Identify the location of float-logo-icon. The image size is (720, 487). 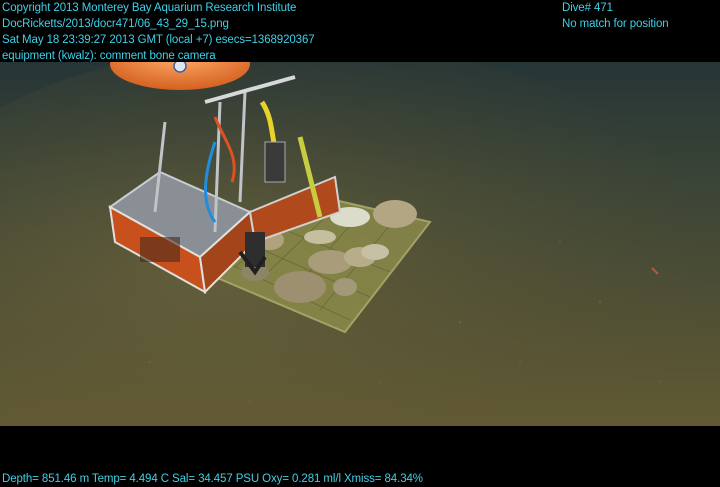
(180, 67).